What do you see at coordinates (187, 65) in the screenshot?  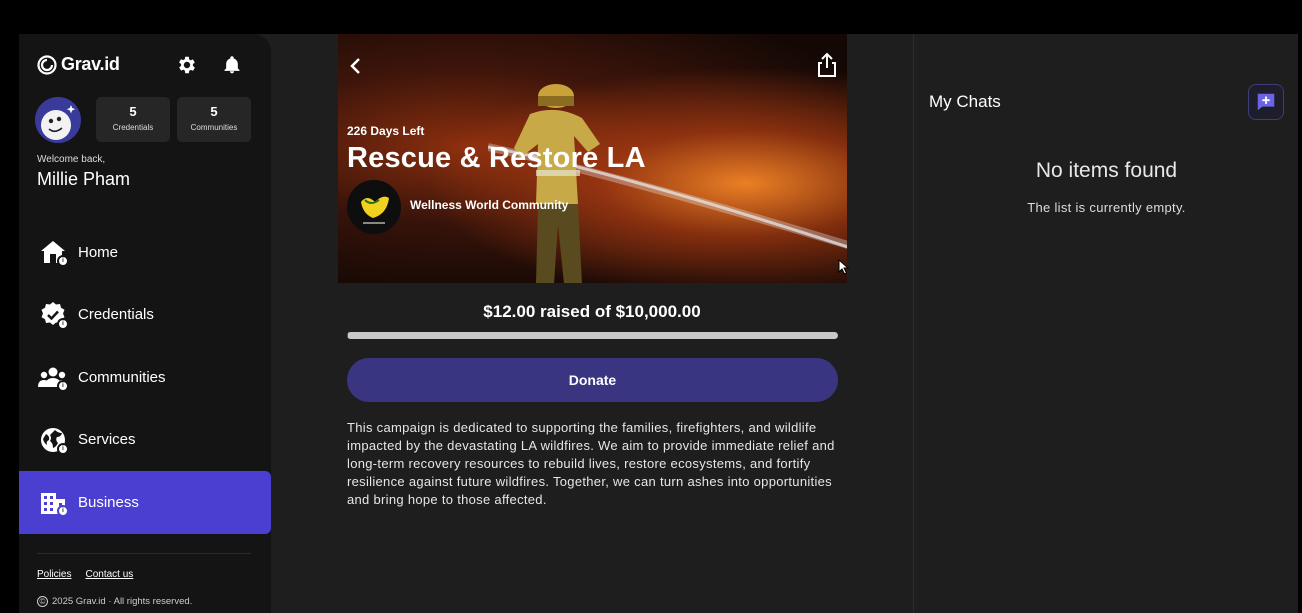 I see `gear-icon` at bounding box center [187, 65].